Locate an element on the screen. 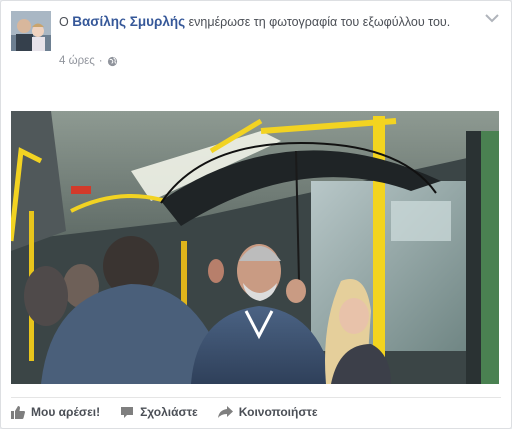  like-button: Μου αρέσει! is located at coordinates (55, 412).